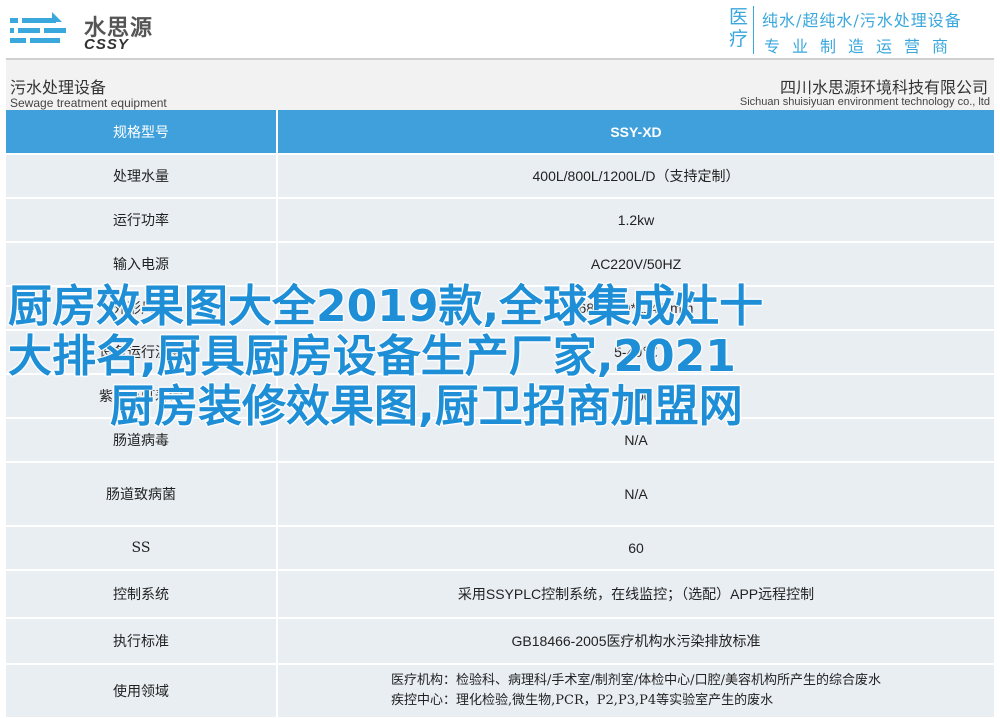 Image resolution: width=1000 pixels, height=718 pixels. I want to click on row-label: 控制系统, so click(142, 594).